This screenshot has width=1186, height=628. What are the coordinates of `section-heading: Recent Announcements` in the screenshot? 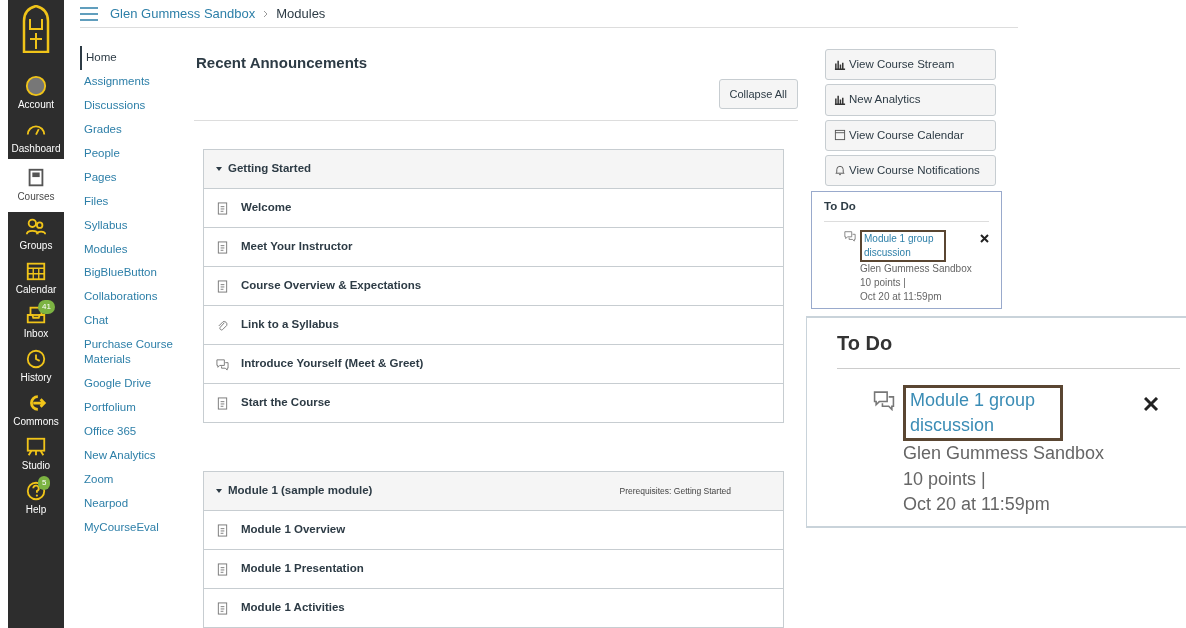 It's located at (282, 63).